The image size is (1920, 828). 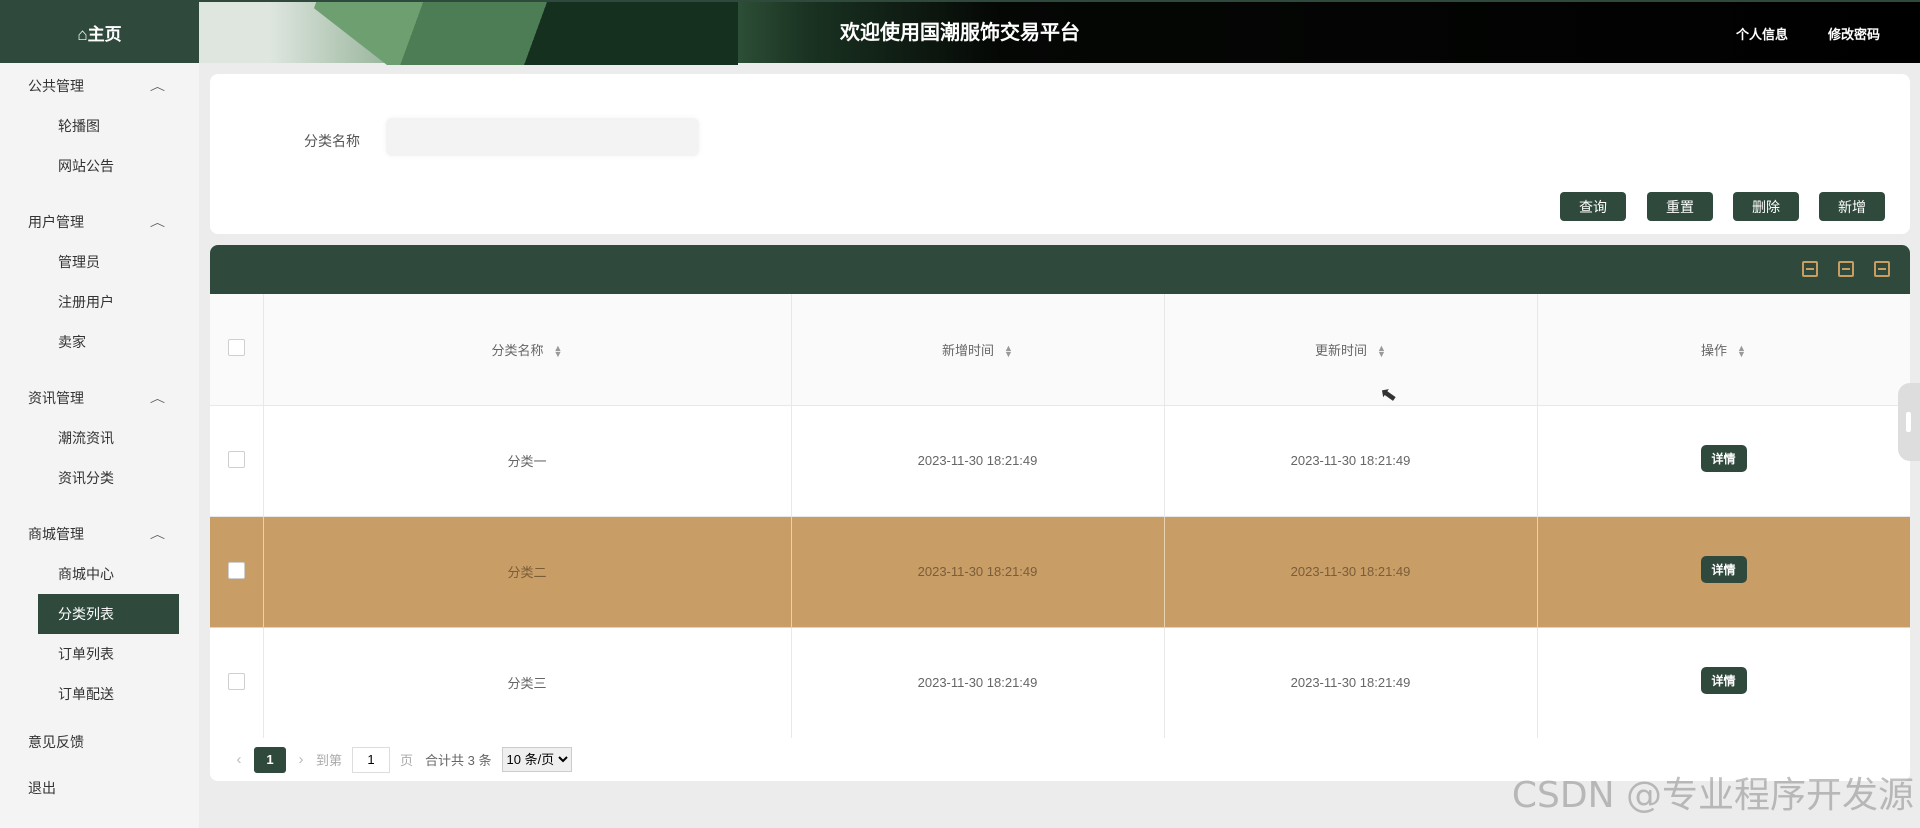 I want to click on side-drawer-handle, so click(x=1909, y=422).